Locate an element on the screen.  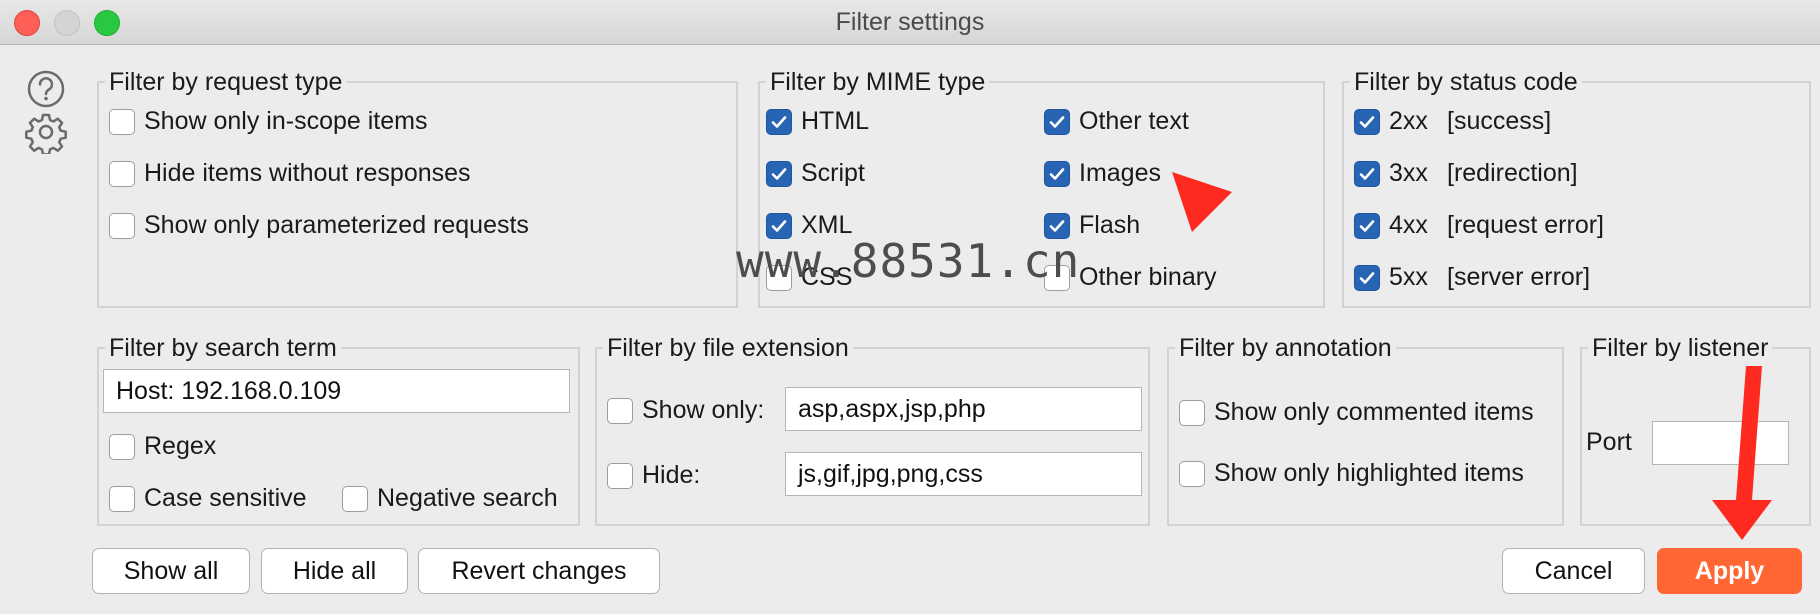
search-term-title: Filter by search term is located at coordinates (223, 348).